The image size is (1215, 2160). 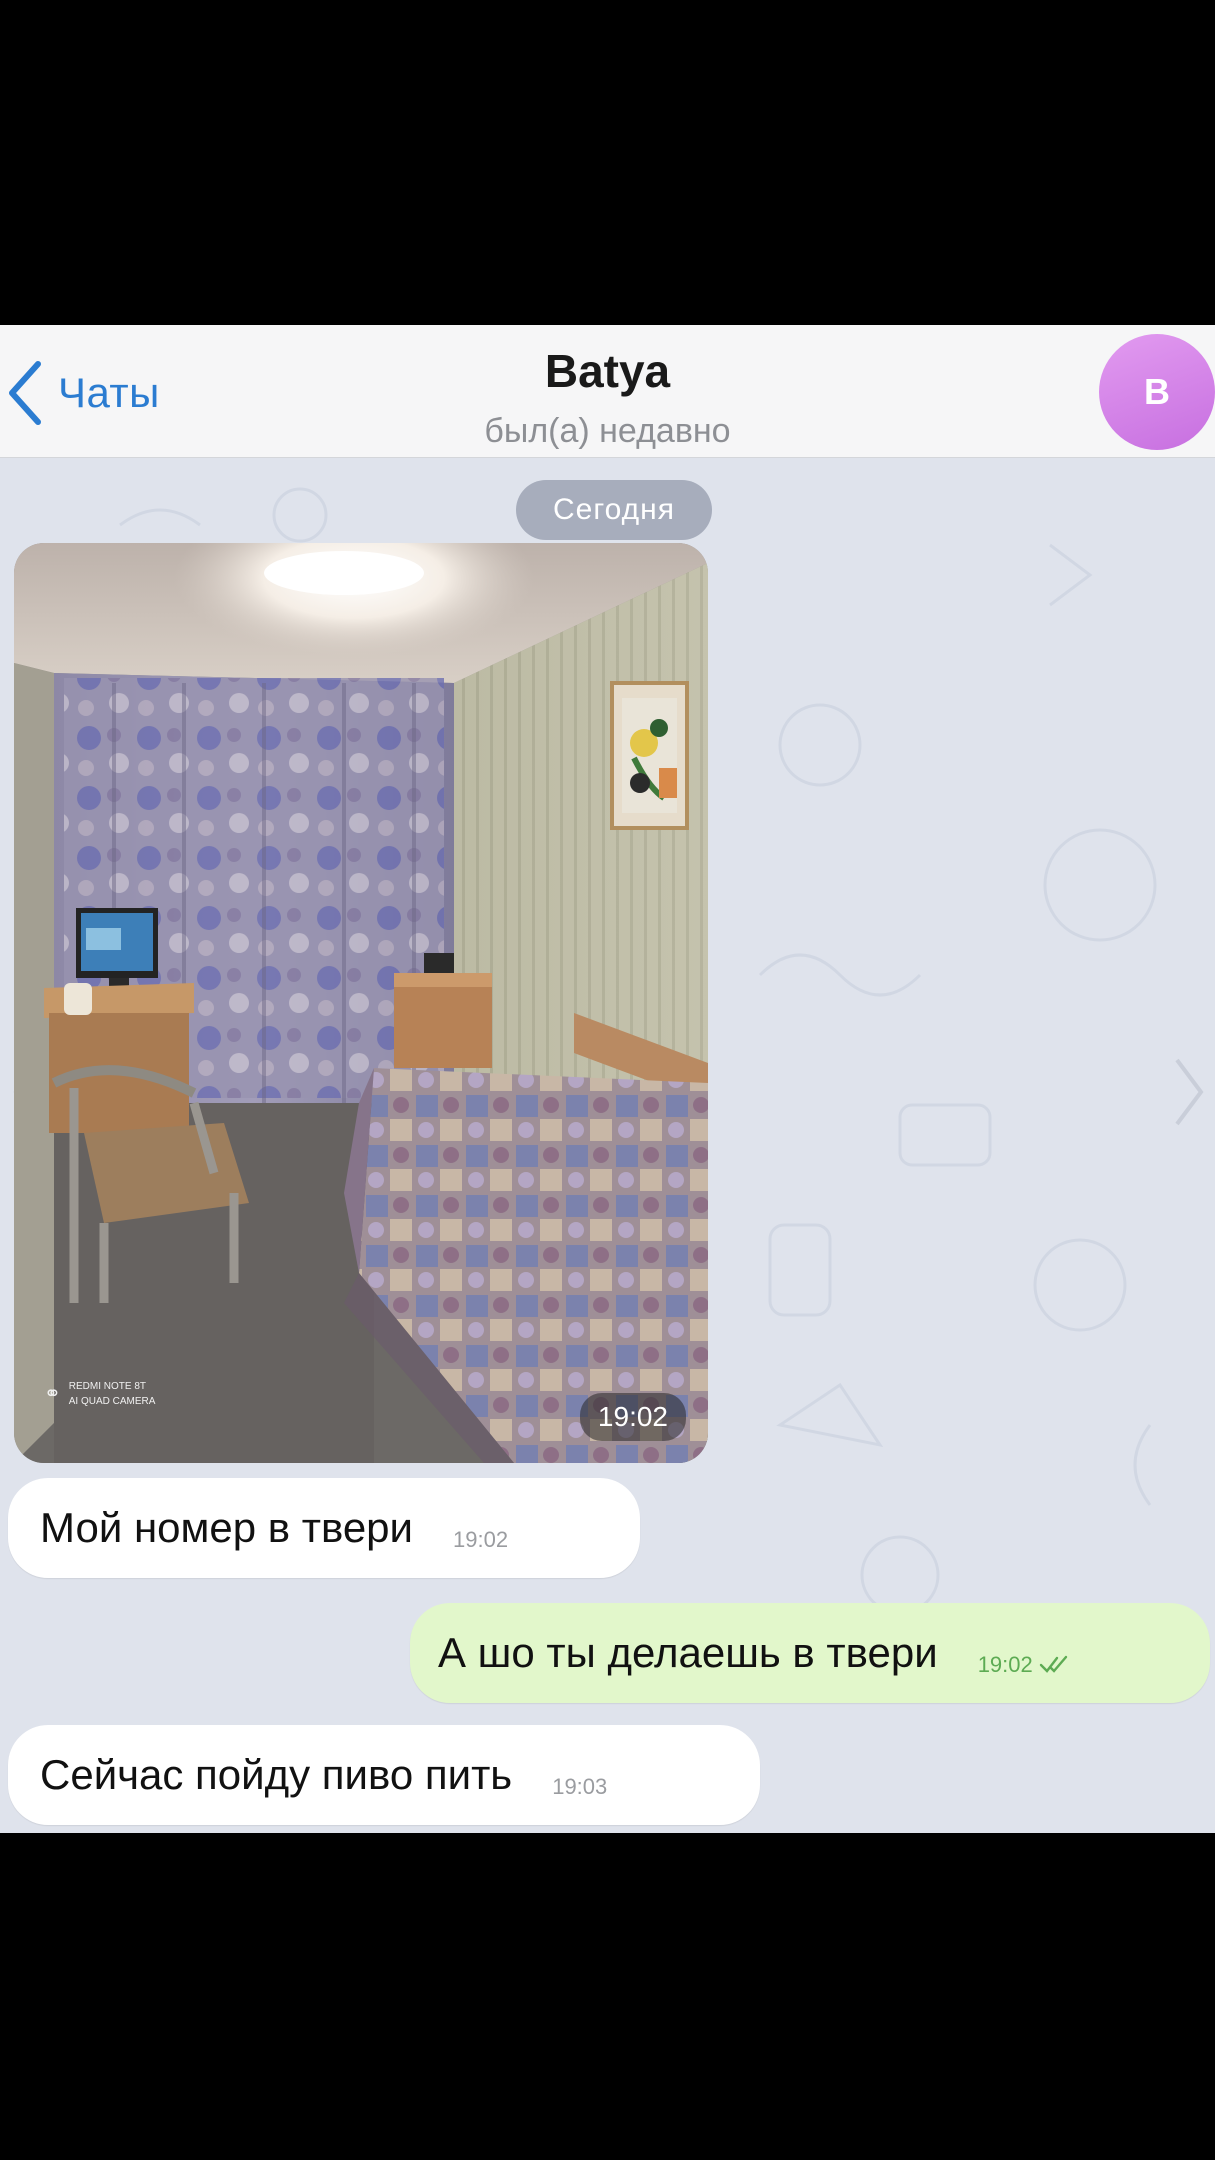 What do you see at coordinates (580, 1786) in the screenshot?
I see `message-time: 19:03` at bounding box center [580, 1786].